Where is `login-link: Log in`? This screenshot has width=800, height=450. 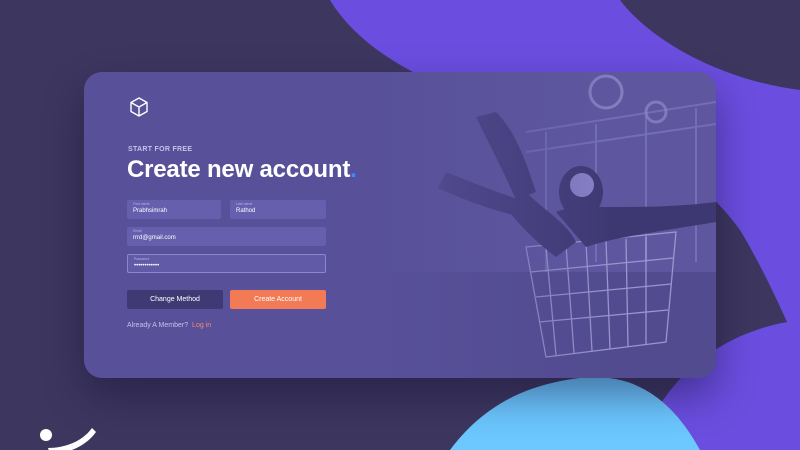 login-link: Log in is located at coordinates (201, 325).